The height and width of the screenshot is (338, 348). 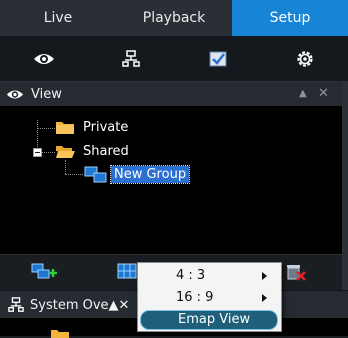 I want to click on main-tabs: Live Playback Setup, so click(x=174, y=18).